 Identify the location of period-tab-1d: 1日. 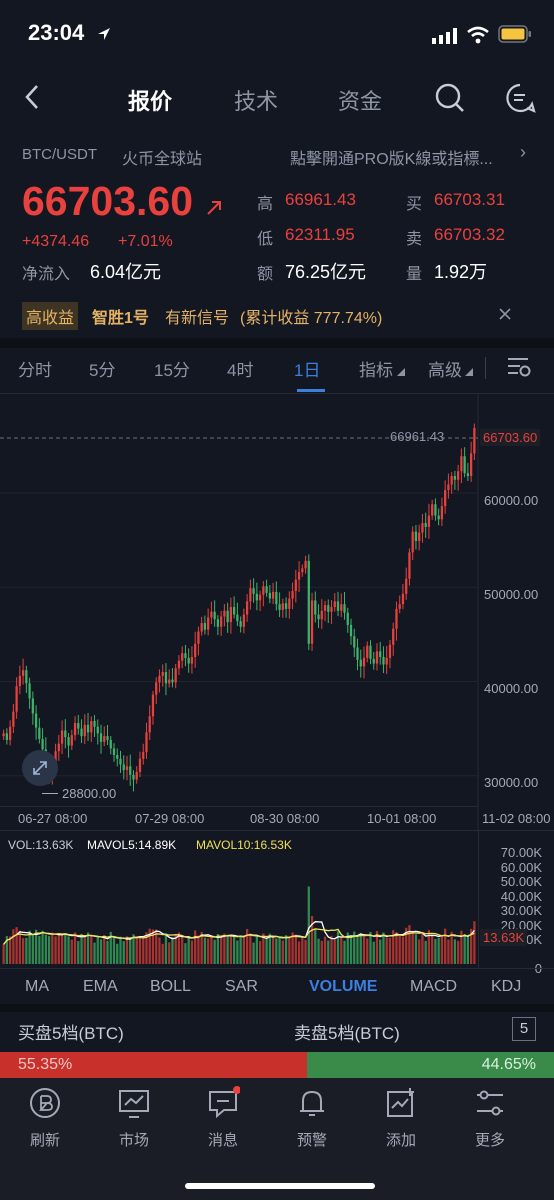
(307, 368).